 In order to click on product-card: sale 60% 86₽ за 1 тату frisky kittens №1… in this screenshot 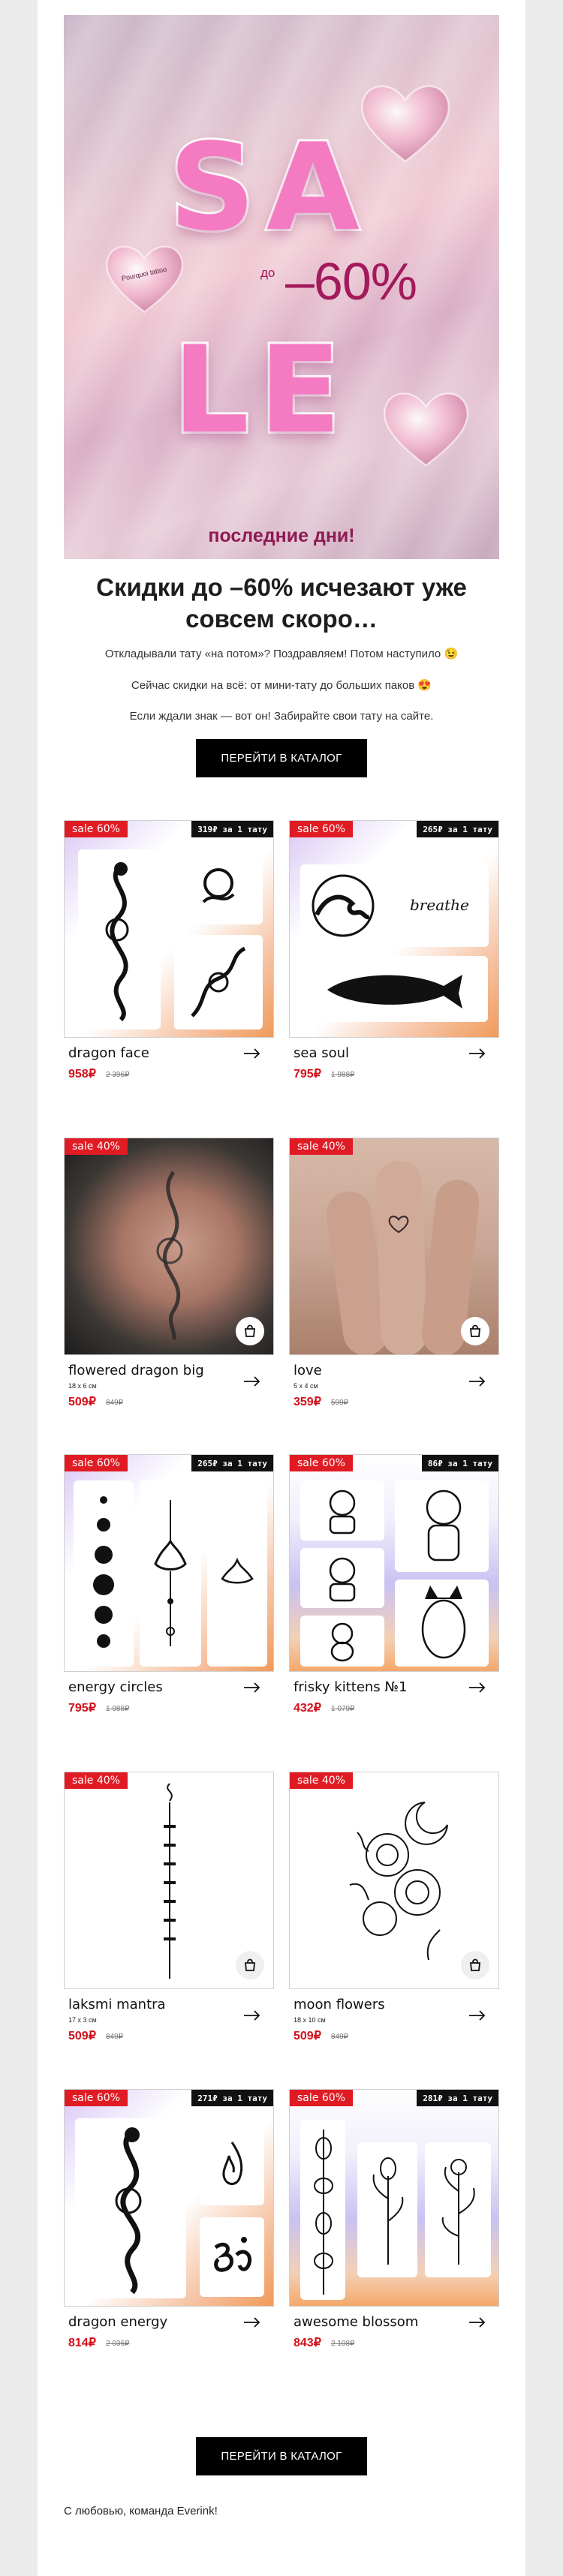, I will do `click(394, 1593)`.